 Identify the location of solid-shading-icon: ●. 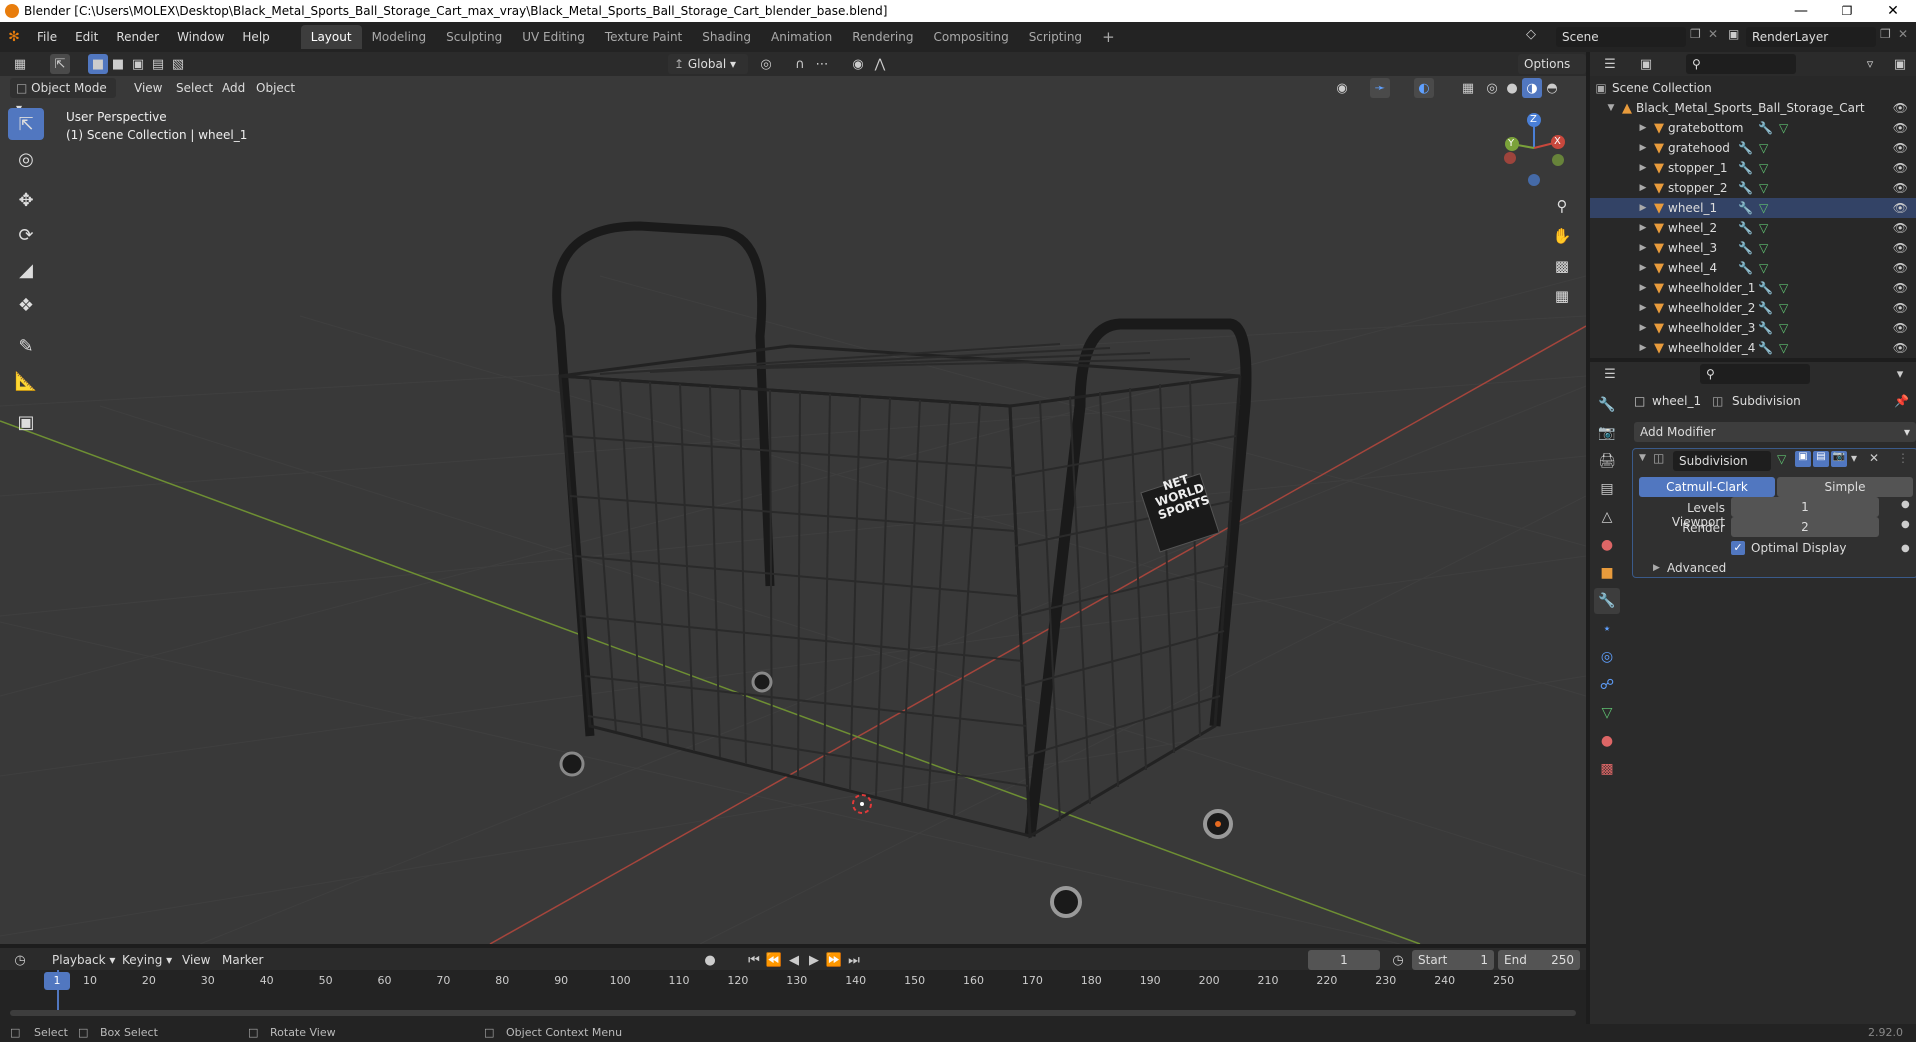
(1512, 88).